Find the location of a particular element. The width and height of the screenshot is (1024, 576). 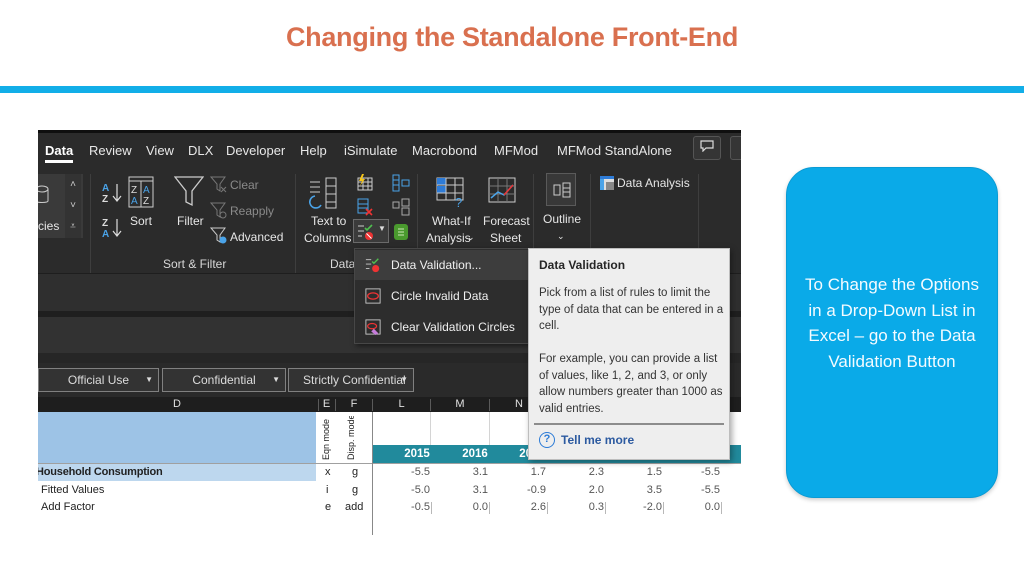

value-cell: -0.9 is located at coordinates (524, 490).